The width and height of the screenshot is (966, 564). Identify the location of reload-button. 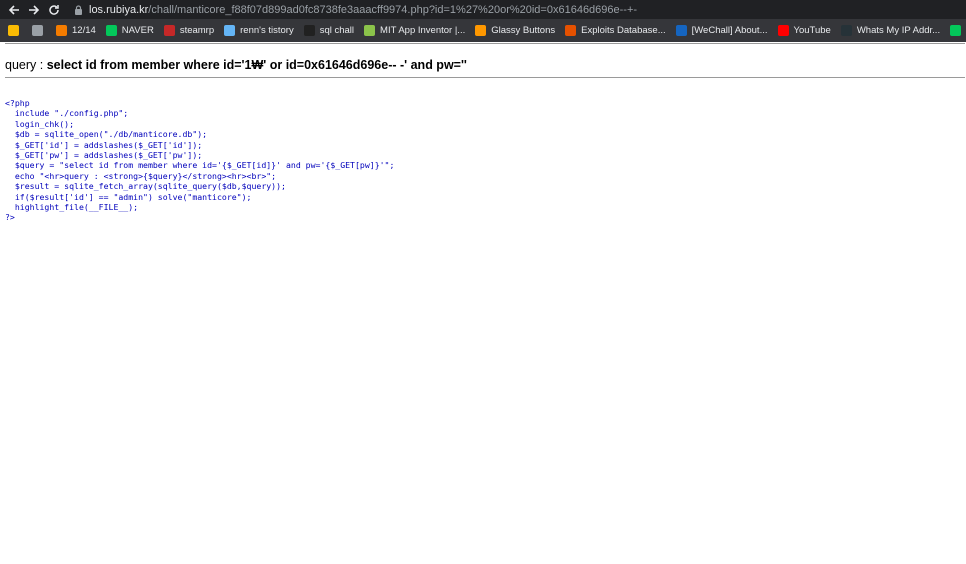
(54, 9).